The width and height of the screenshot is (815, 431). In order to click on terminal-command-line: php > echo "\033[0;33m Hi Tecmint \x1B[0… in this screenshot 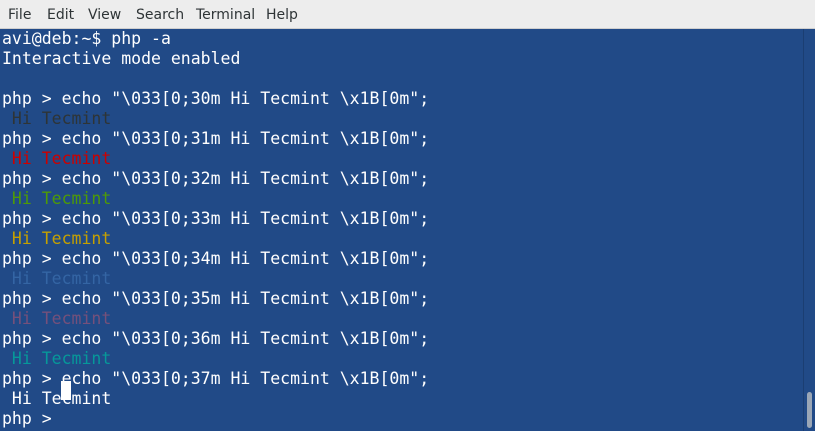, I will do `click(216, 218)`.